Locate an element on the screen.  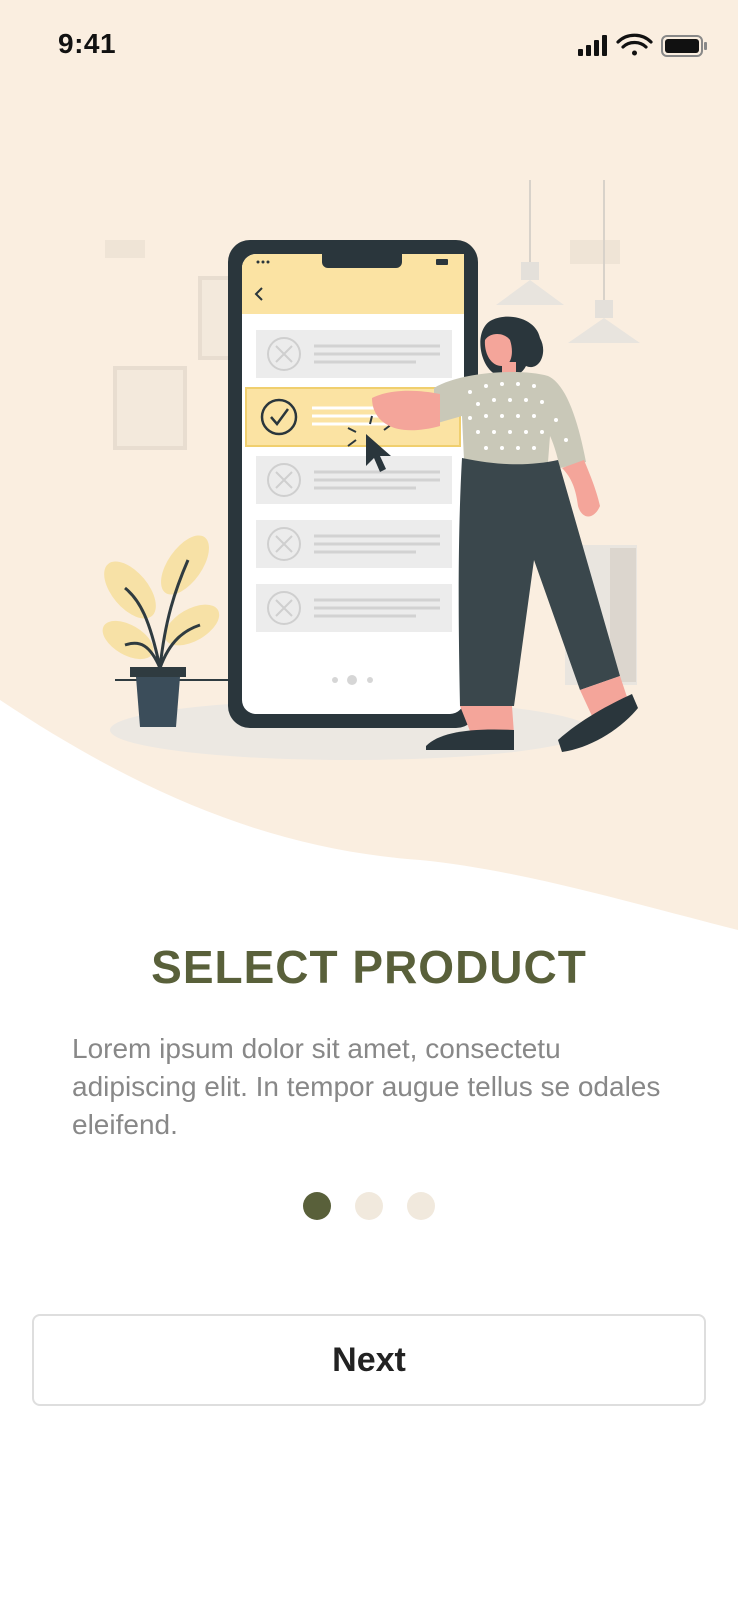
status-icons is located at coordinates (642, 45).